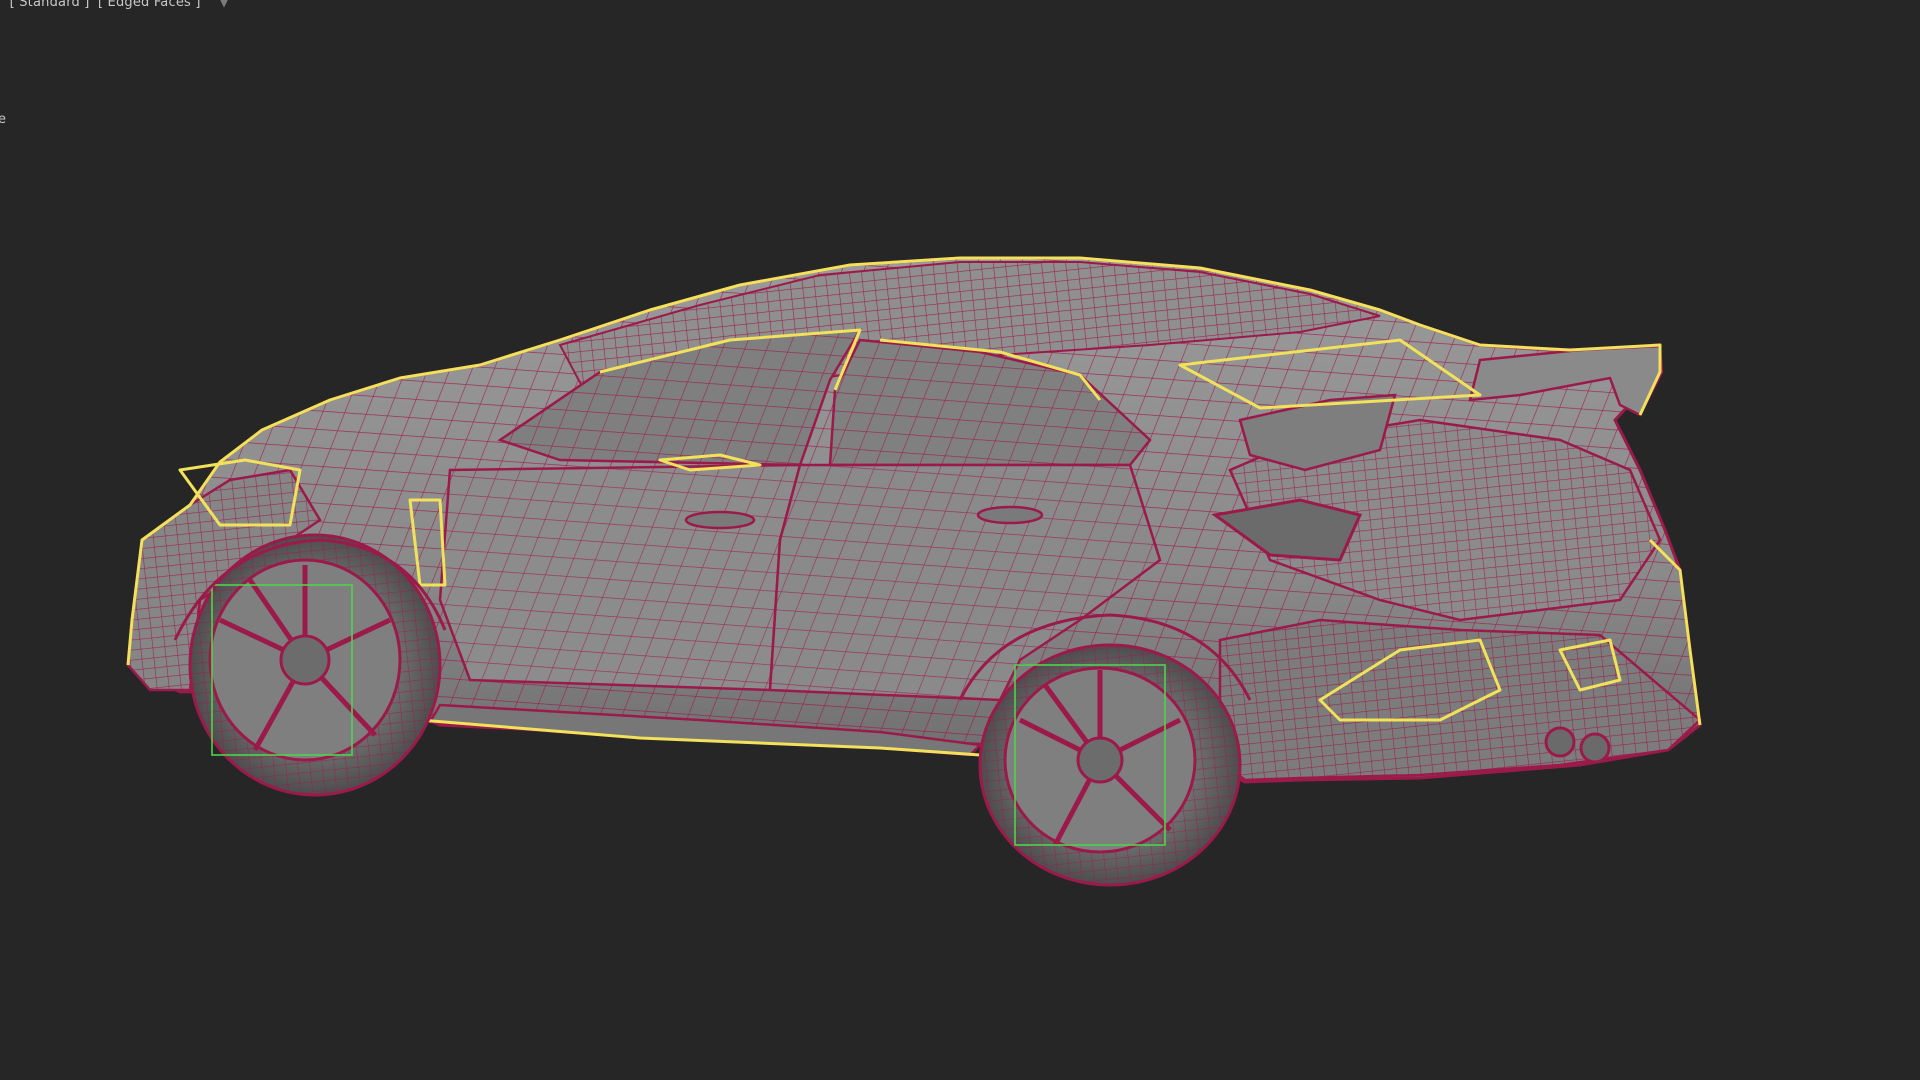 The width and height of the screenshot is (1920, 1080). I want to click on exhaust-tip-left, so click(1560, 742).